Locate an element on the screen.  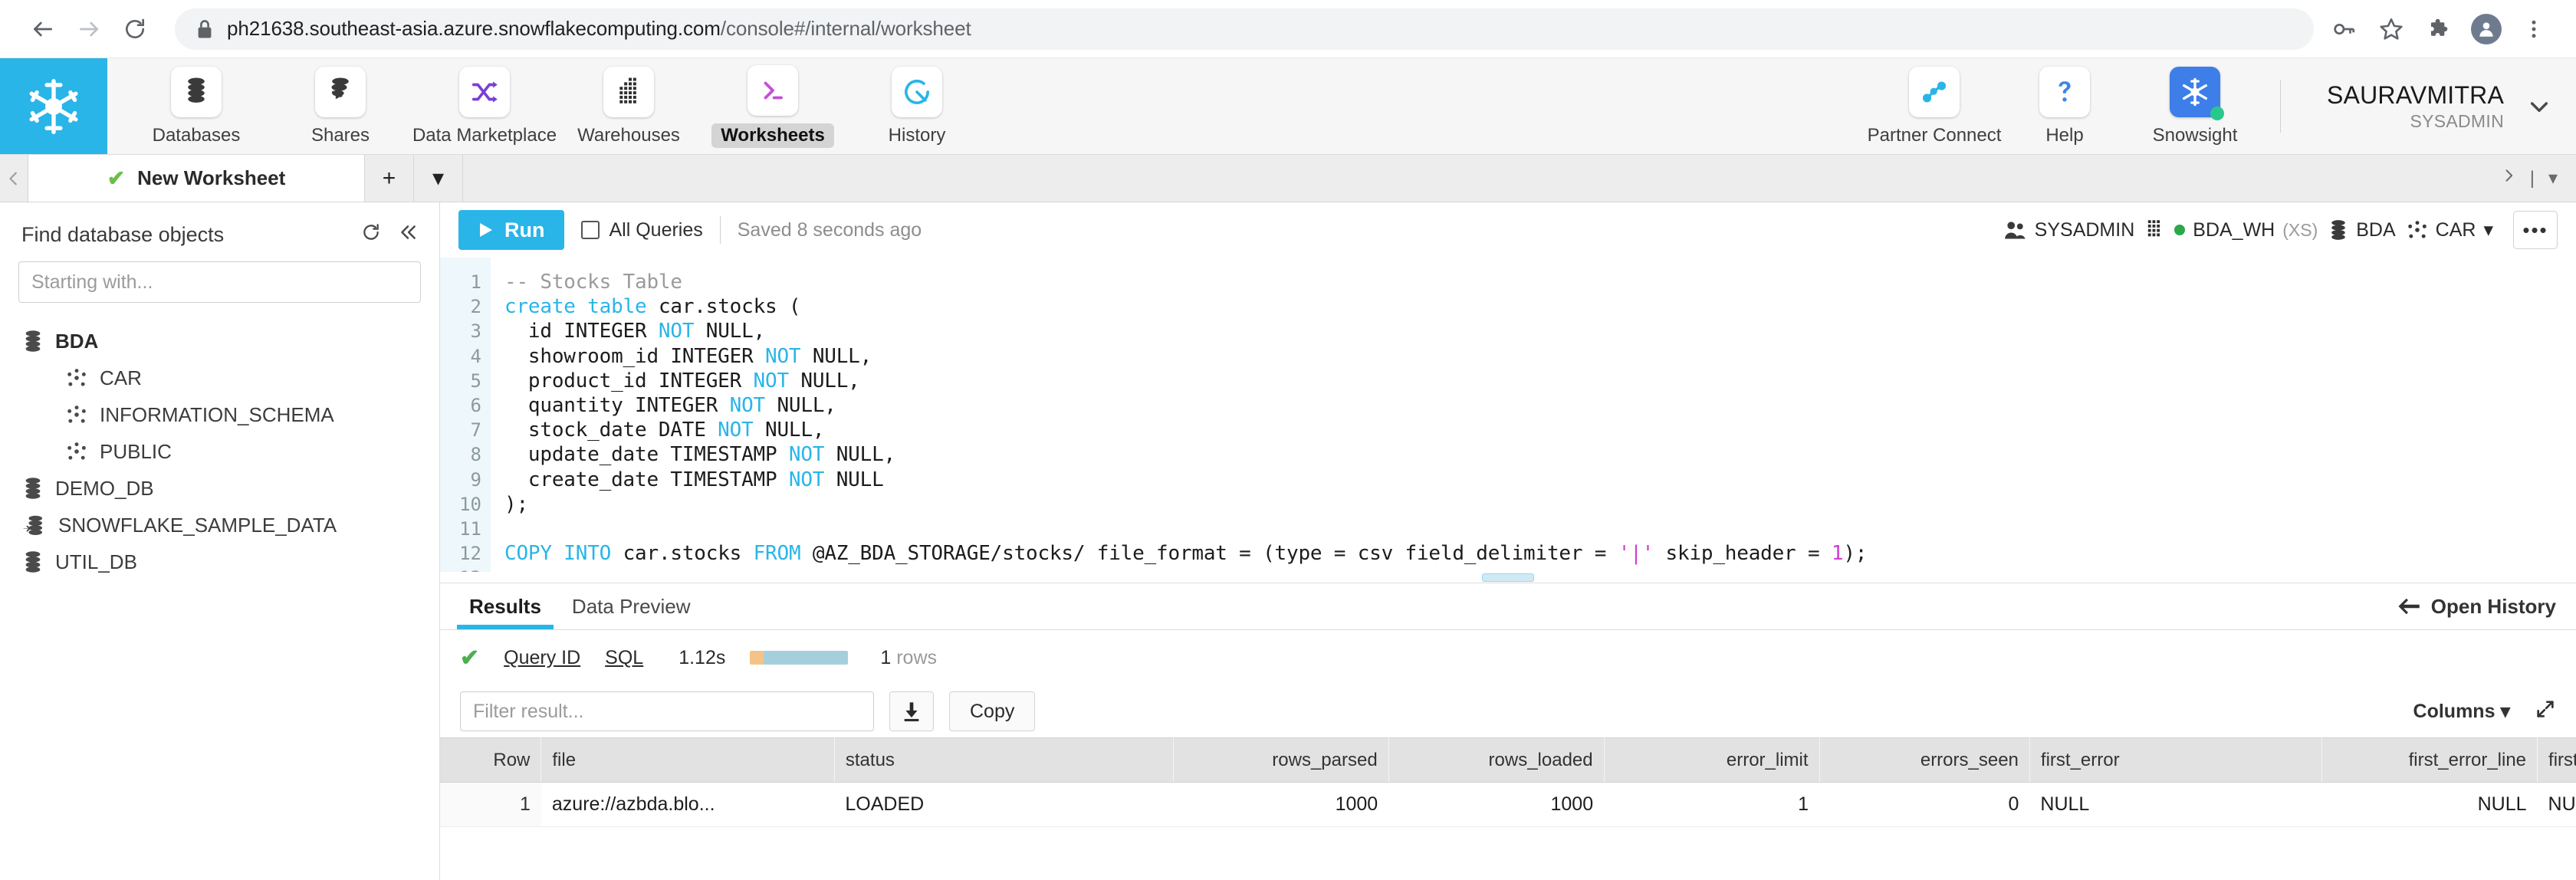
profile-button is located at coordinates (2487, 29).